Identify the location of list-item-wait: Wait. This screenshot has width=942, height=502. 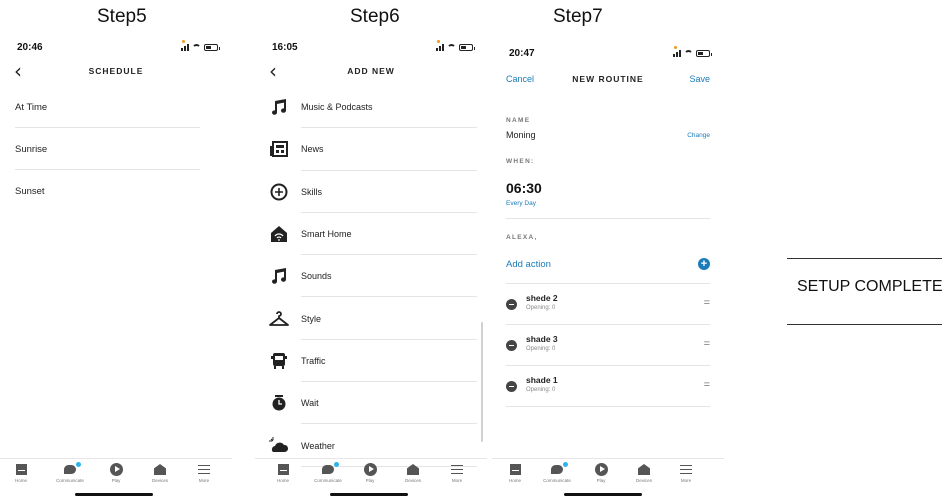
(371, 403).